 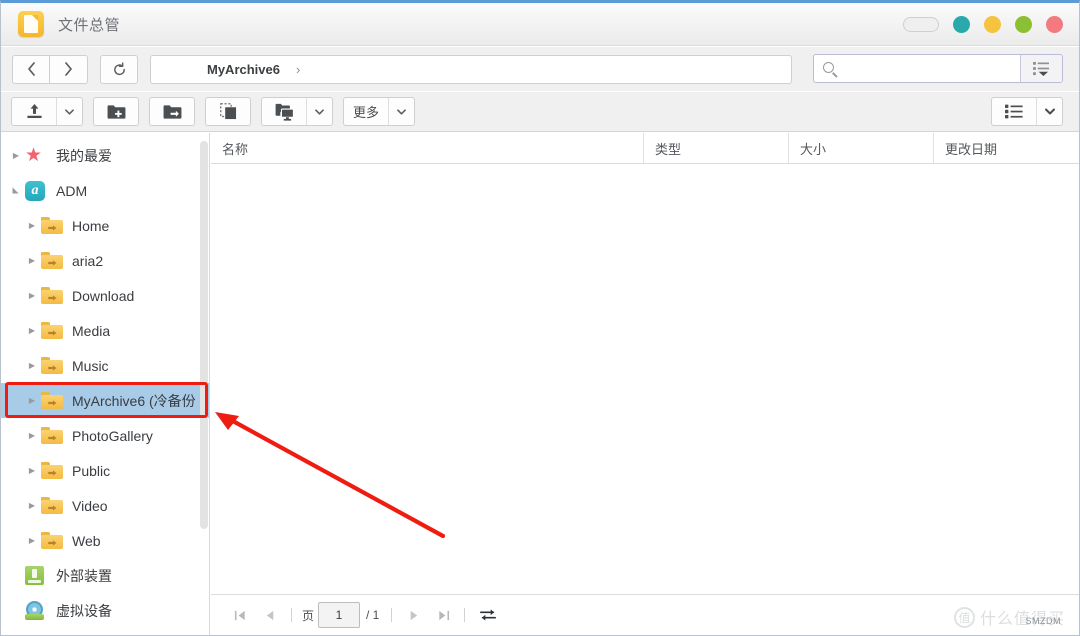 I want to click on new-folder-main, so click(x=116, y=111).